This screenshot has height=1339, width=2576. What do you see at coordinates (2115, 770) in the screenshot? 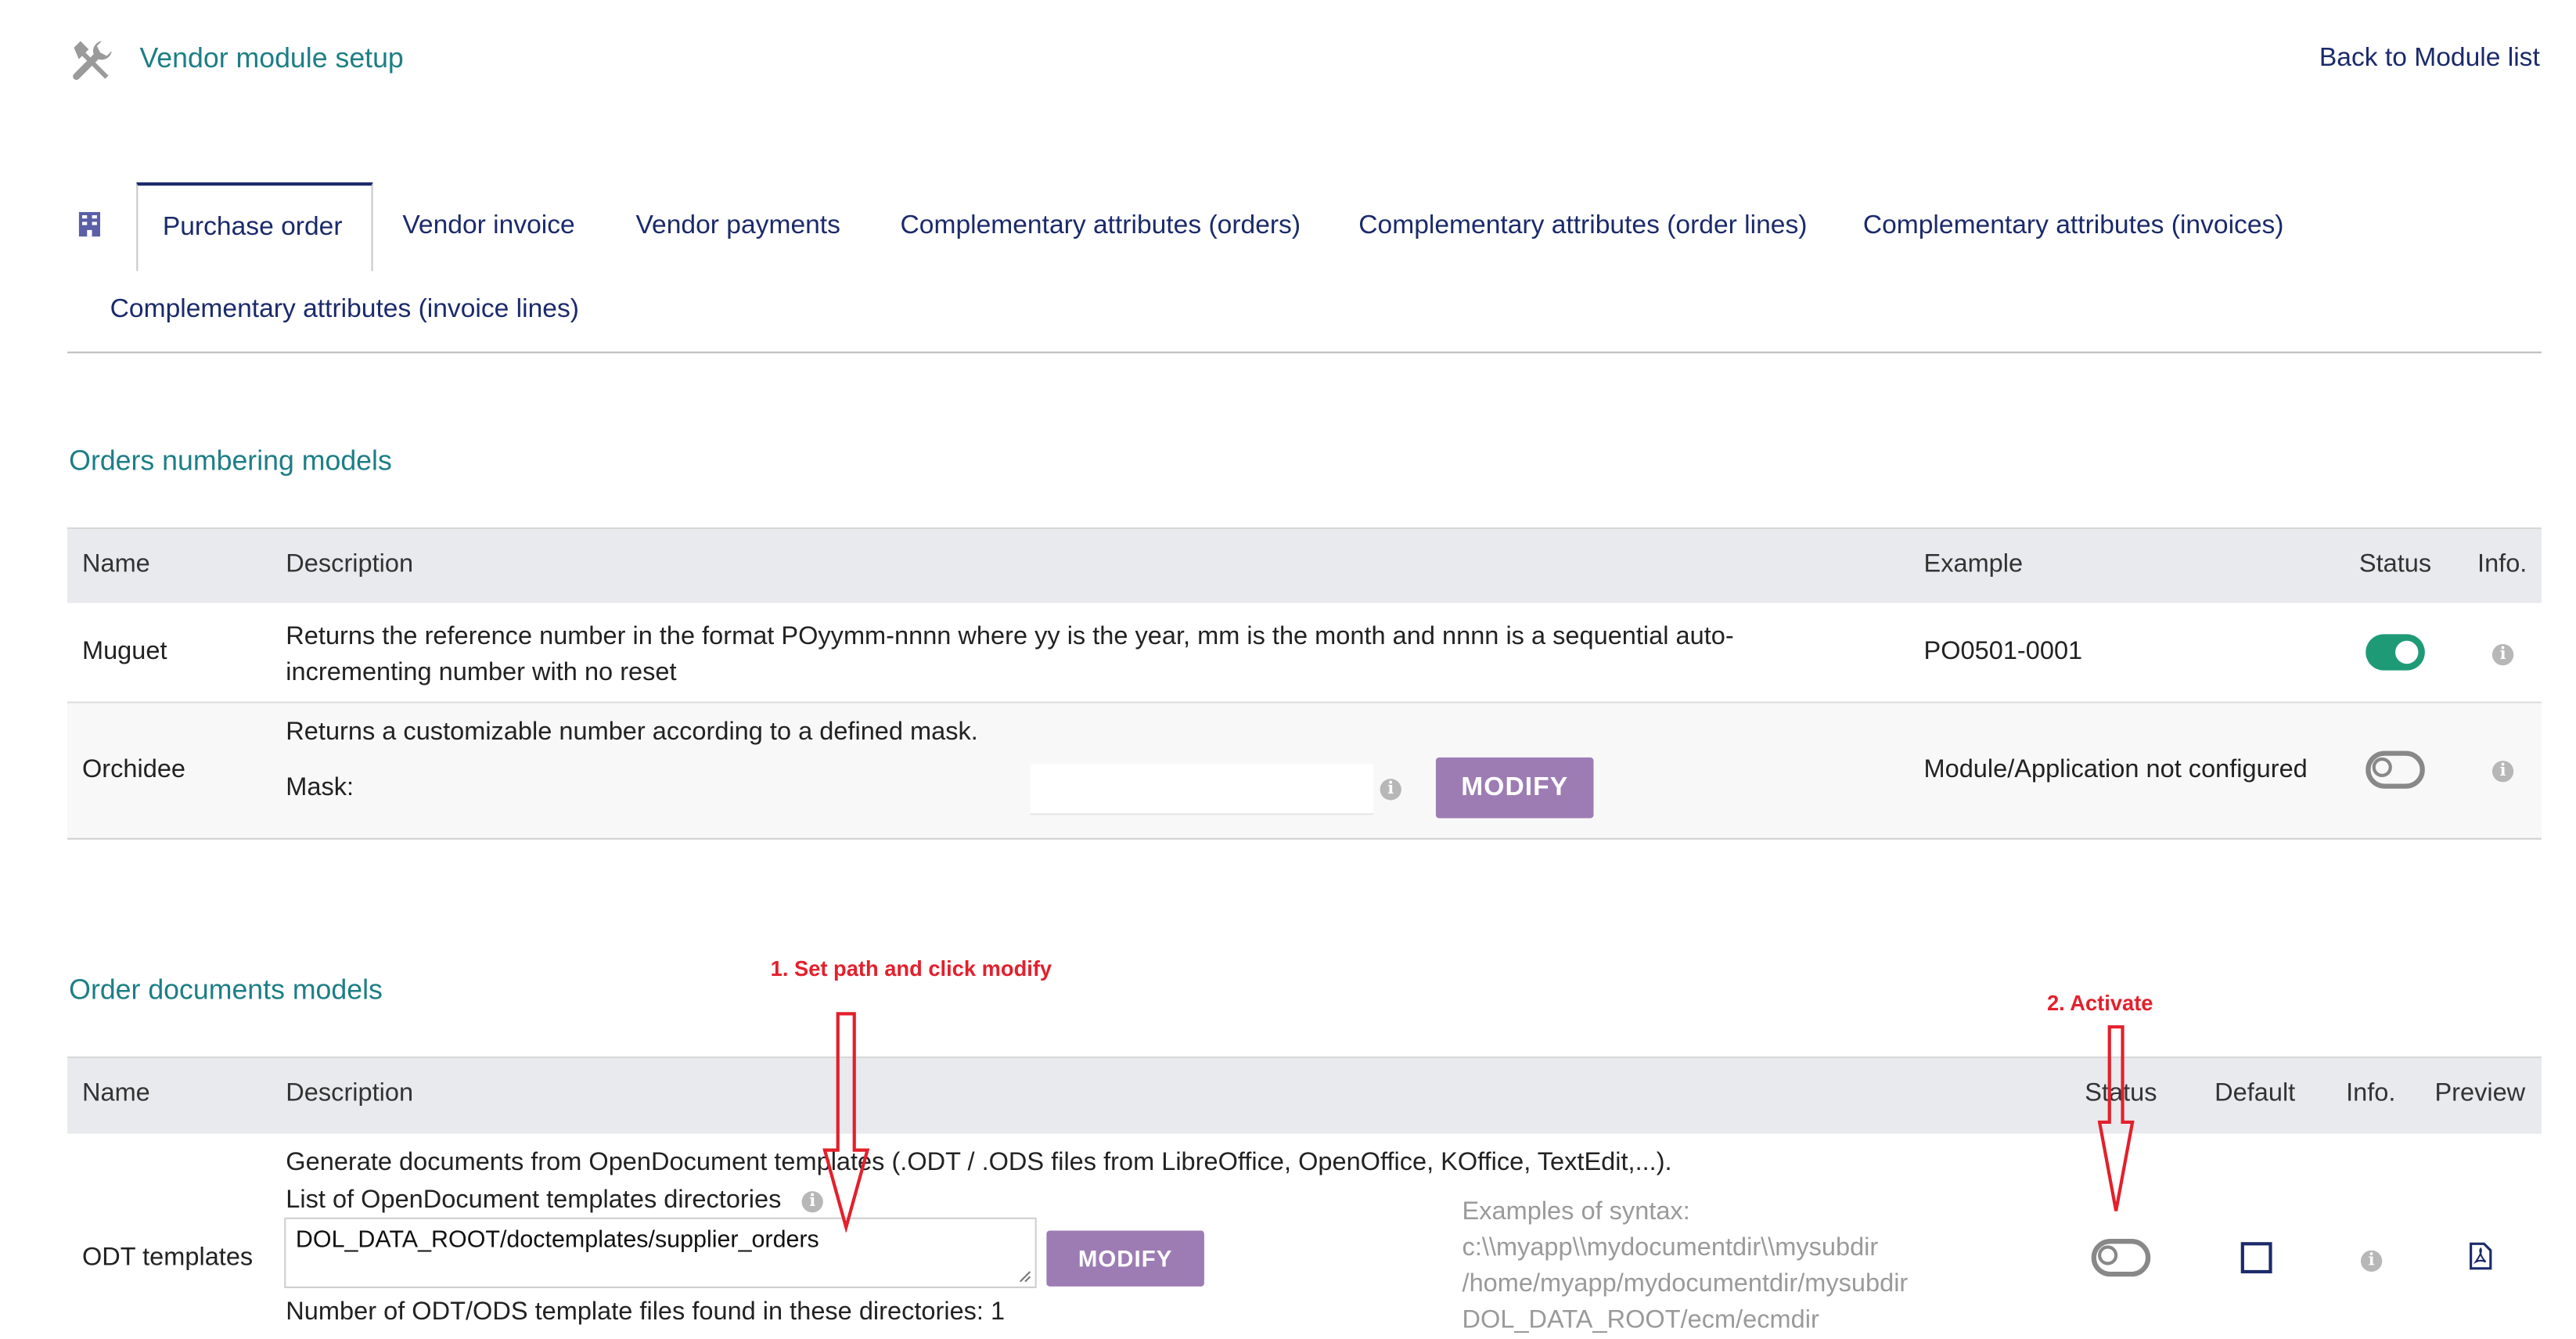
I see `model-example: Module/Application not configured` at bounding box center [2115, 770].